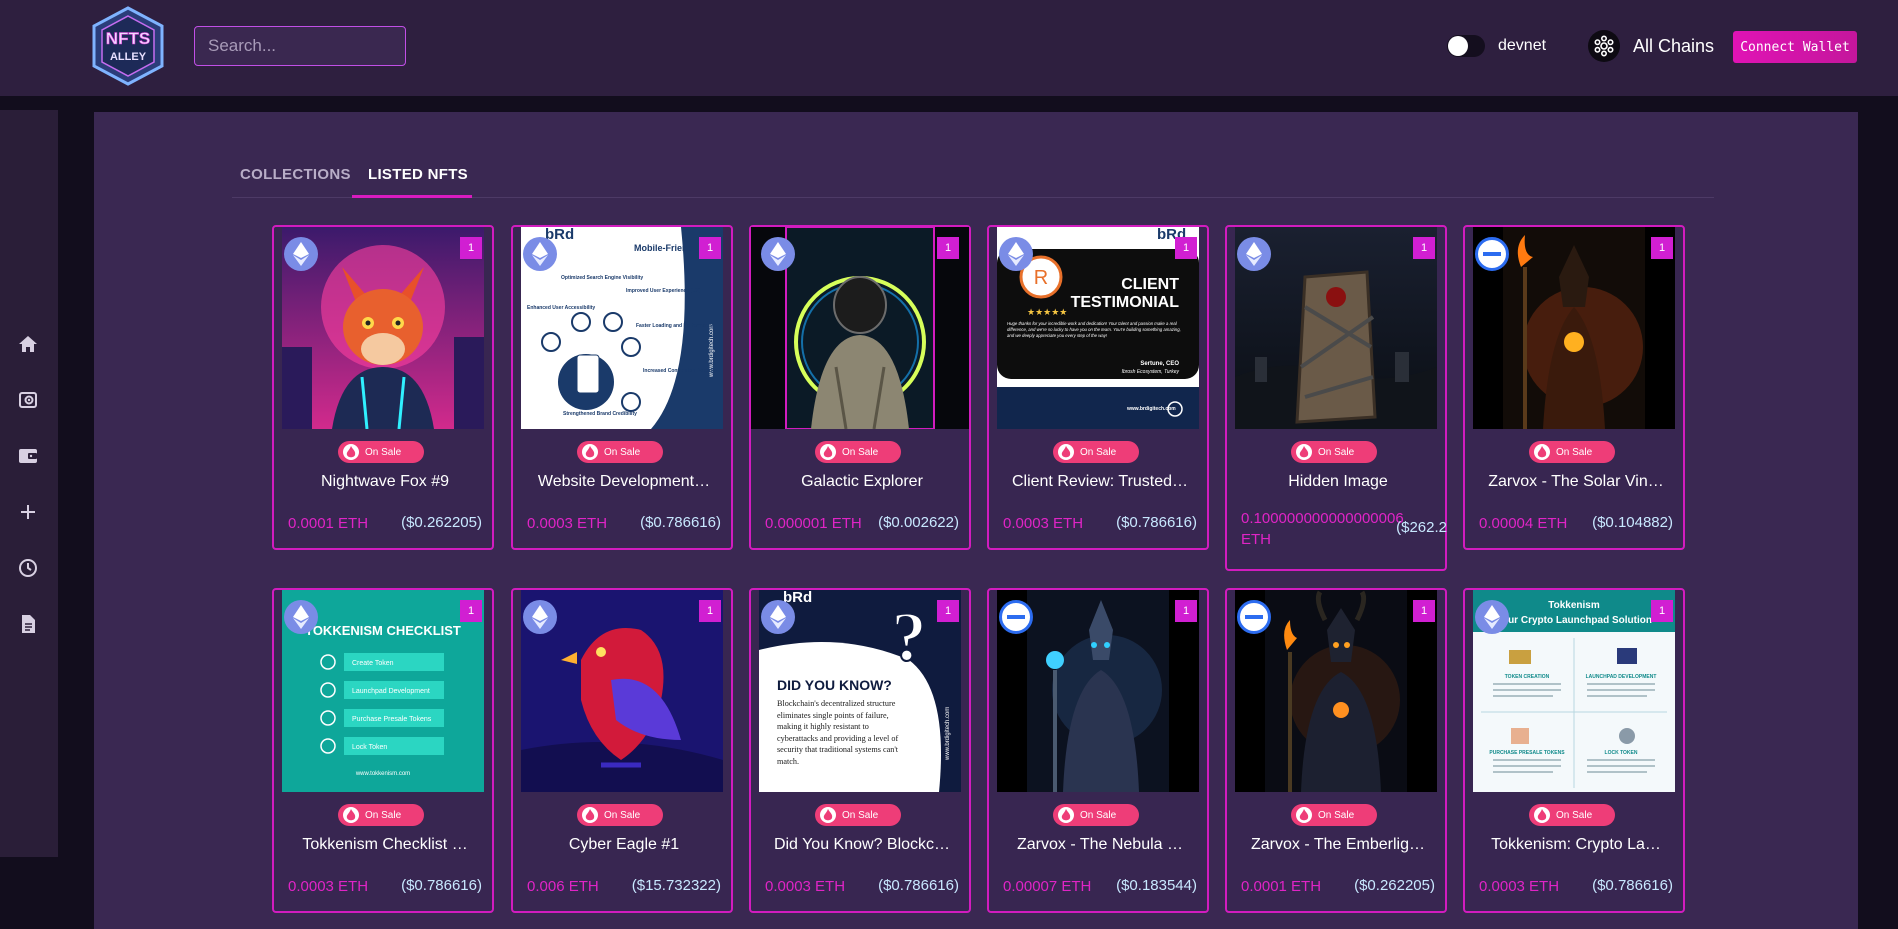 Image resolution: width=1898 pixels, height=929 pixels. What do you see at coordinates (1632, 522) in the screenshot?
I see `usd-price: ($0.104882)` at bounding box center [1632, 522].